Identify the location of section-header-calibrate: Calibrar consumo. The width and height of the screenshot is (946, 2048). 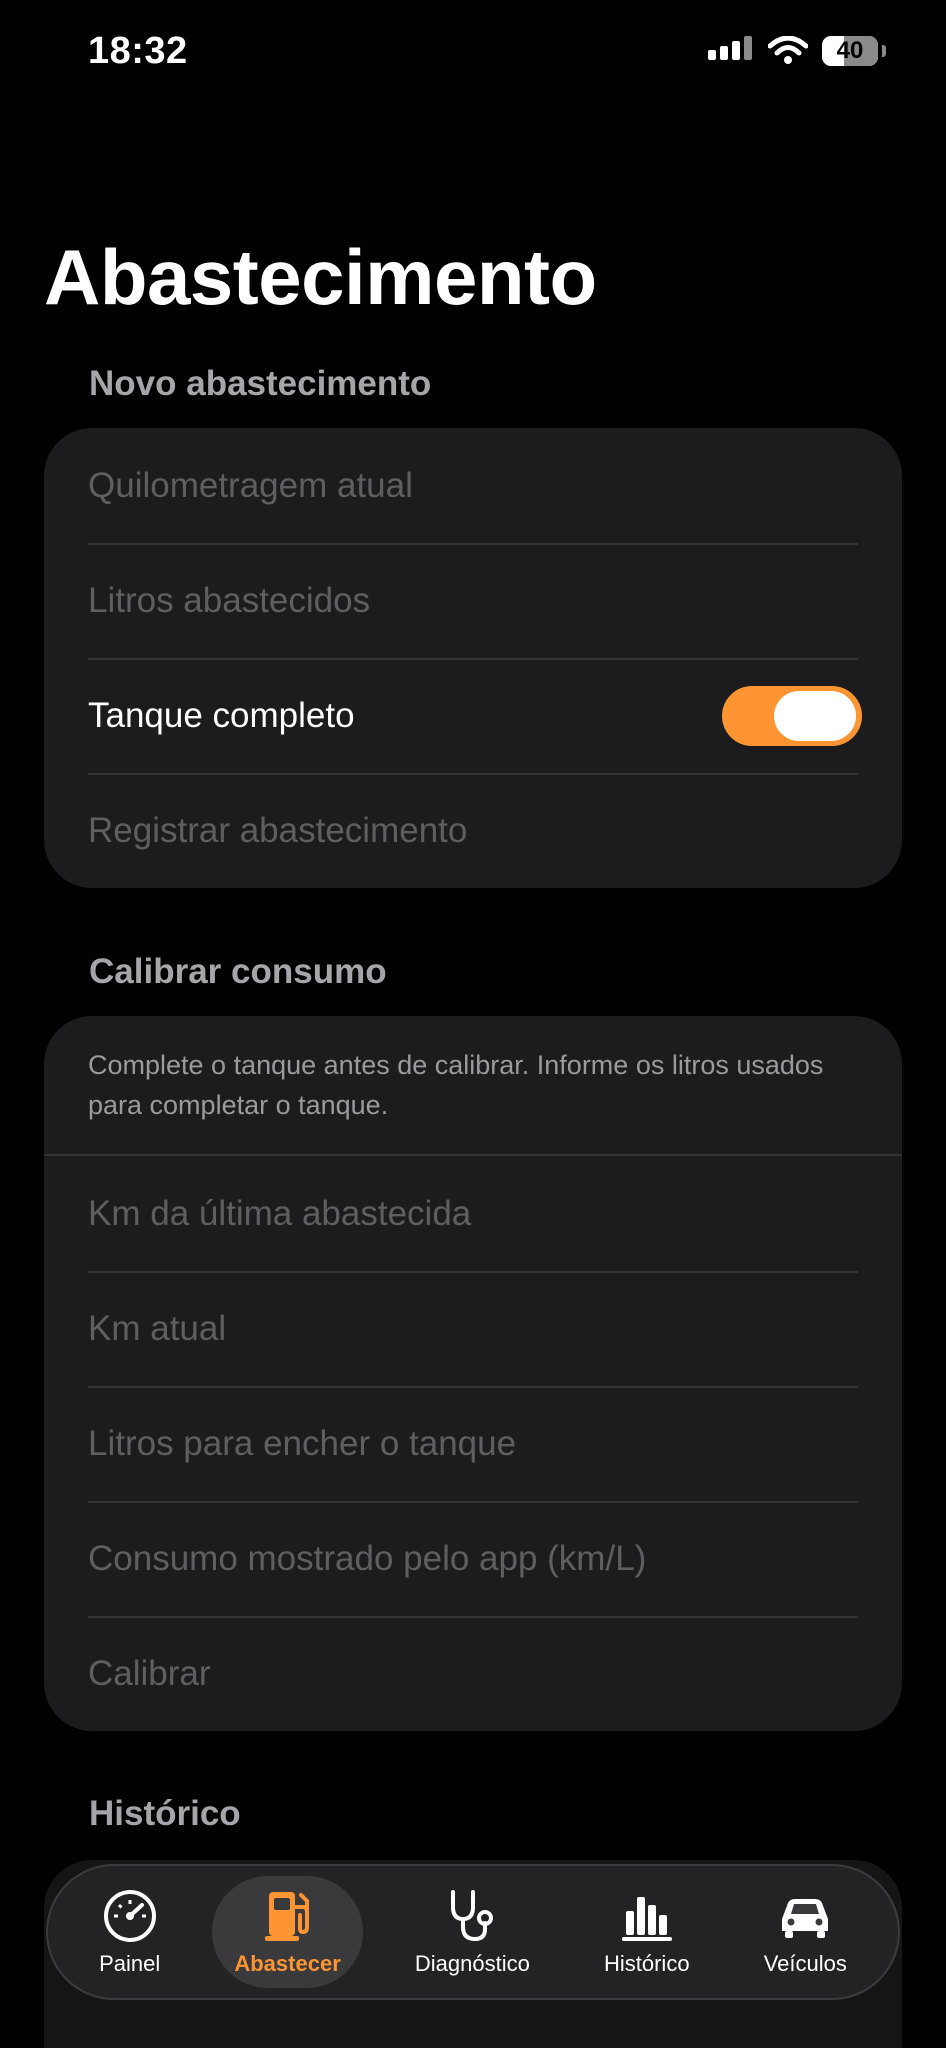
(238, 971).